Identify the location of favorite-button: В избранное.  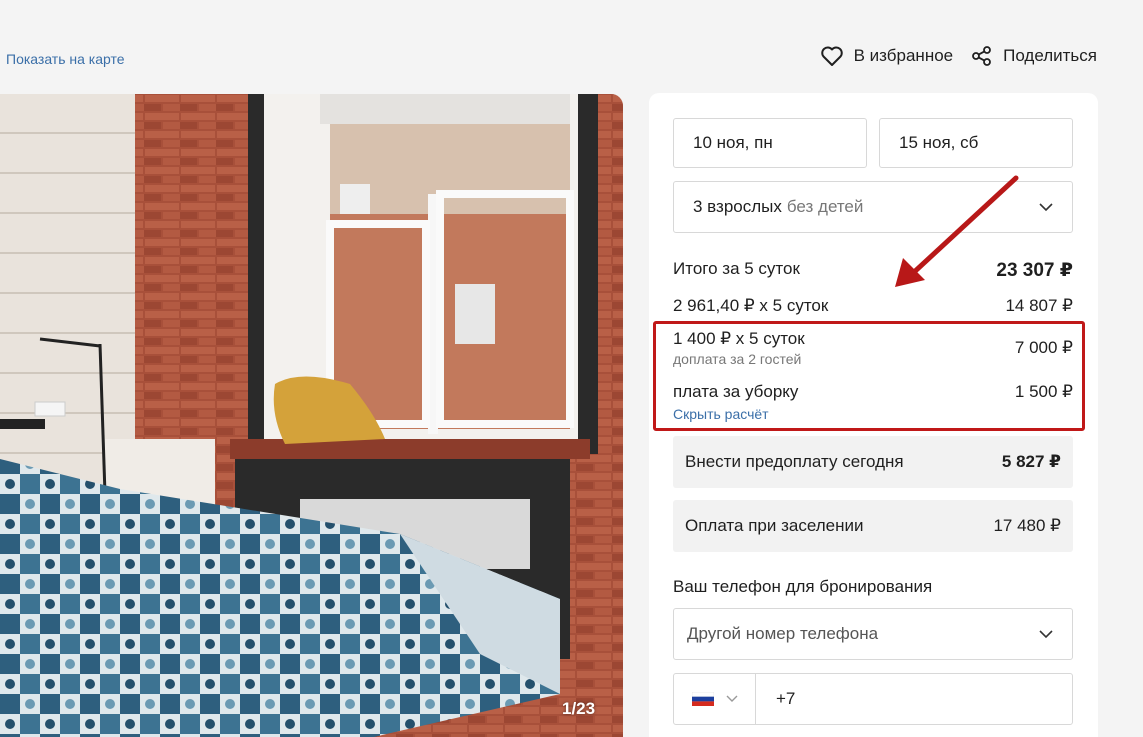
(887, 56).